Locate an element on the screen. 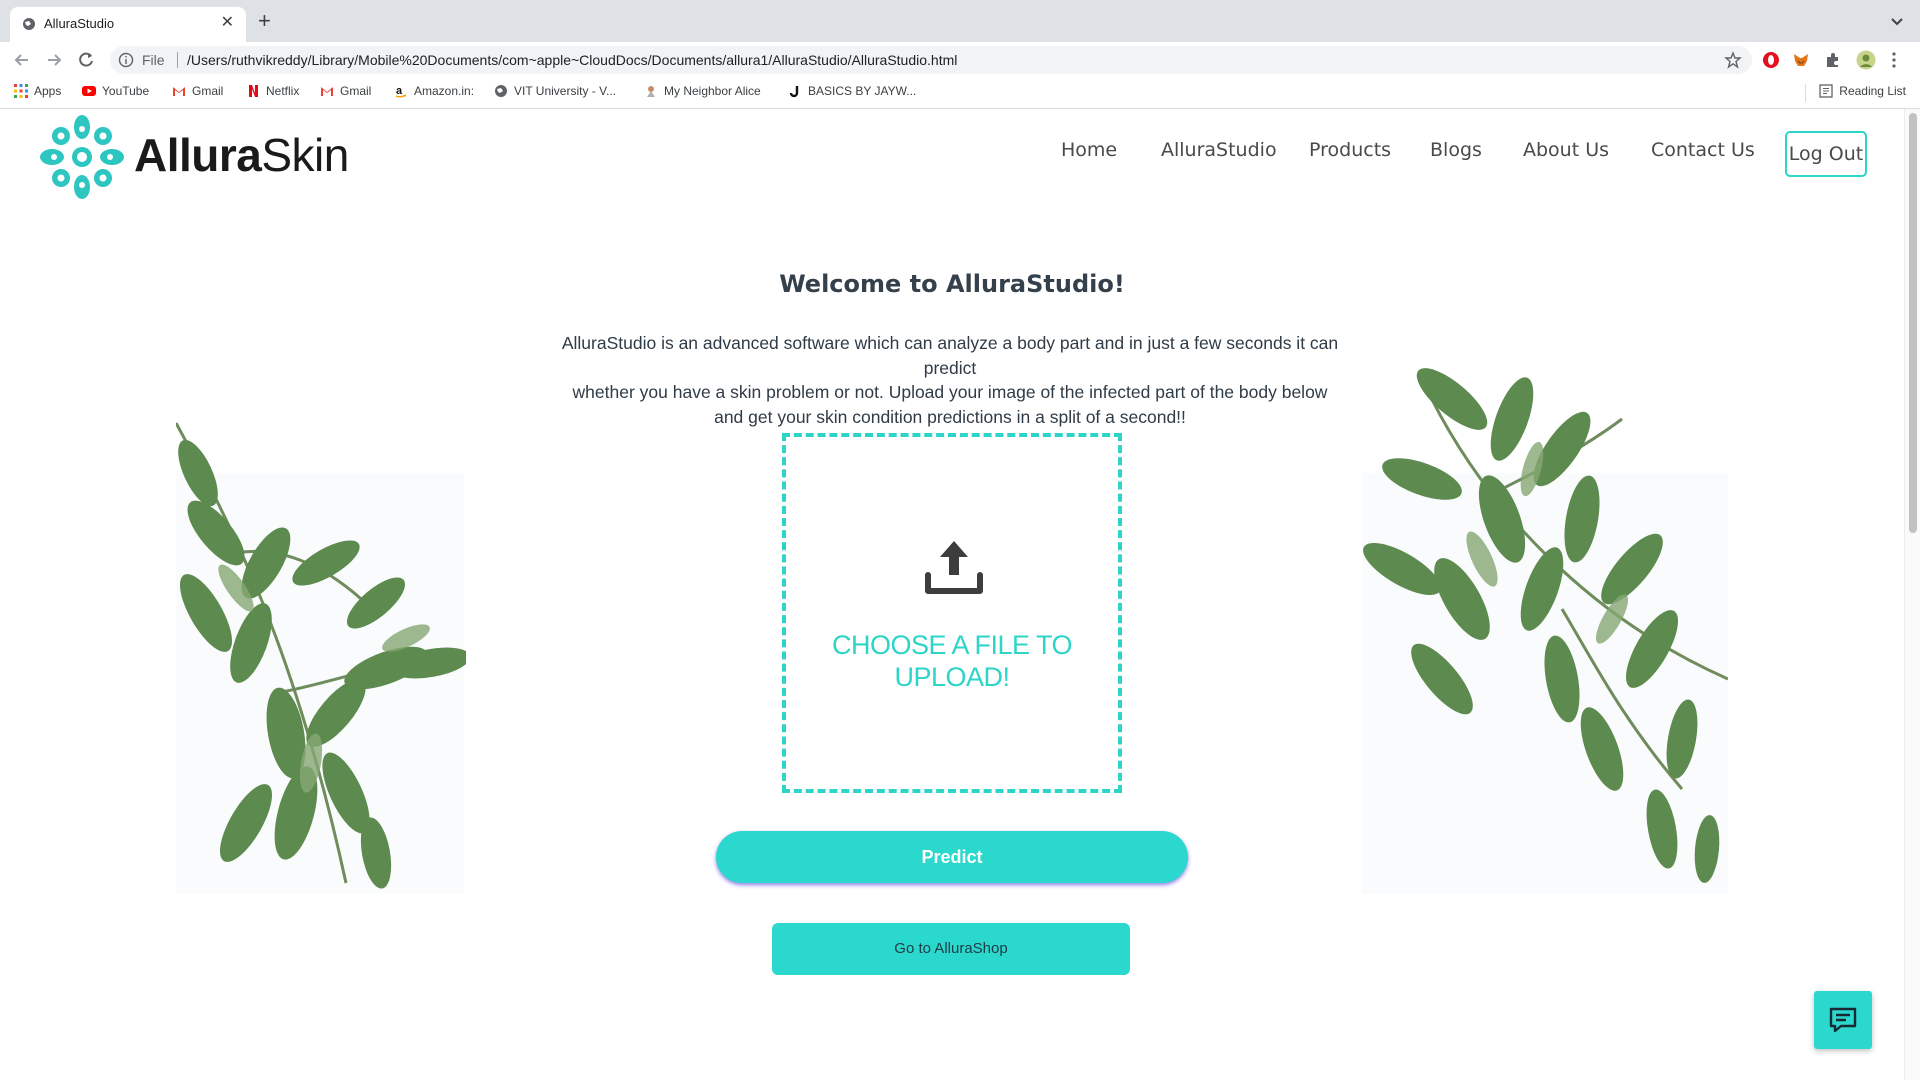  bookmark-youtube: YouTube is located at coordinates (115, 93).